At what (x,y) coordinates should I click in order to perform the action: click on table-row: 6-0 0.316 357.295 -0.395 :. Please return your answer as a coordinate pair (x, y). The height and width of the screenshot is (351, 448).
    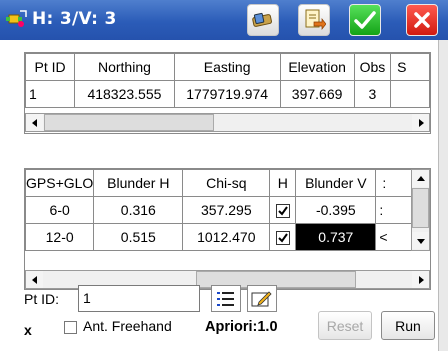
    Looking at the image, I should click on (220, 210).